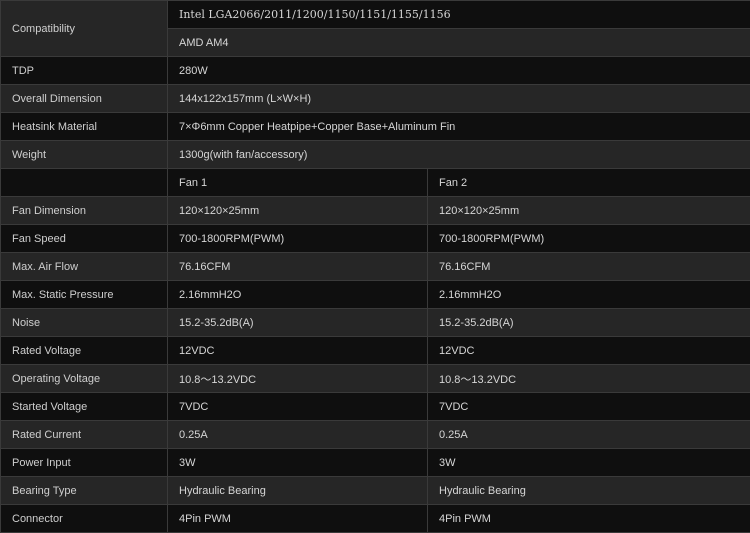 The width and height of the screenshot is (750, 533). Describe the element at coordinates (84, 211) in the screenshot. I see `fan-dimension-label: Fan Dimension` at that location.